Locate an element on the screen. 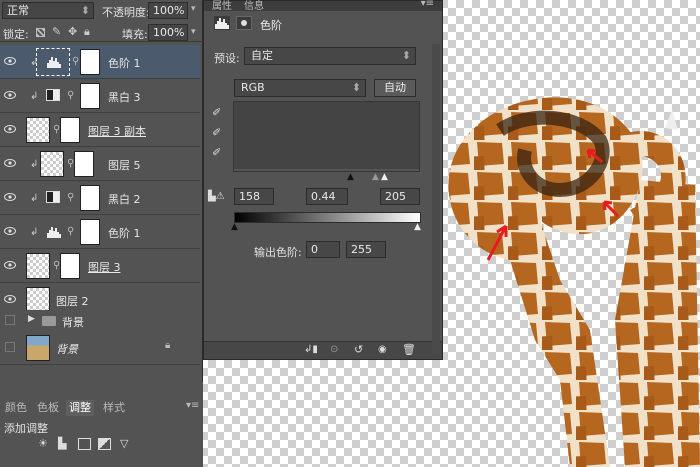  input-white-field: 205 is located at coordinates (400, 196).